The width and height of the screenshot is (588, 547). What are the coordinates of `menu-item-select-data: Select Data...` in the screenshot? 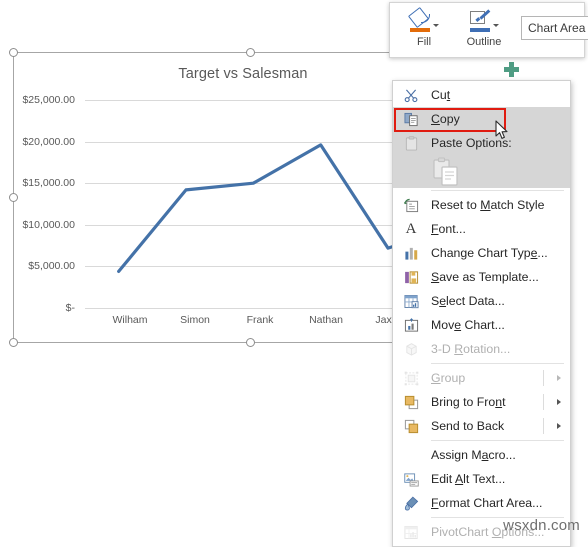 It's located at (481, 301).